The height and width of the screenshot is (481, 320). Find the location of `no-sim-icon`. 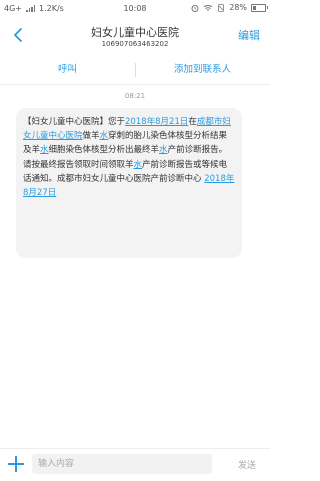

no-sim-icon is located at coordinates (221, 7).